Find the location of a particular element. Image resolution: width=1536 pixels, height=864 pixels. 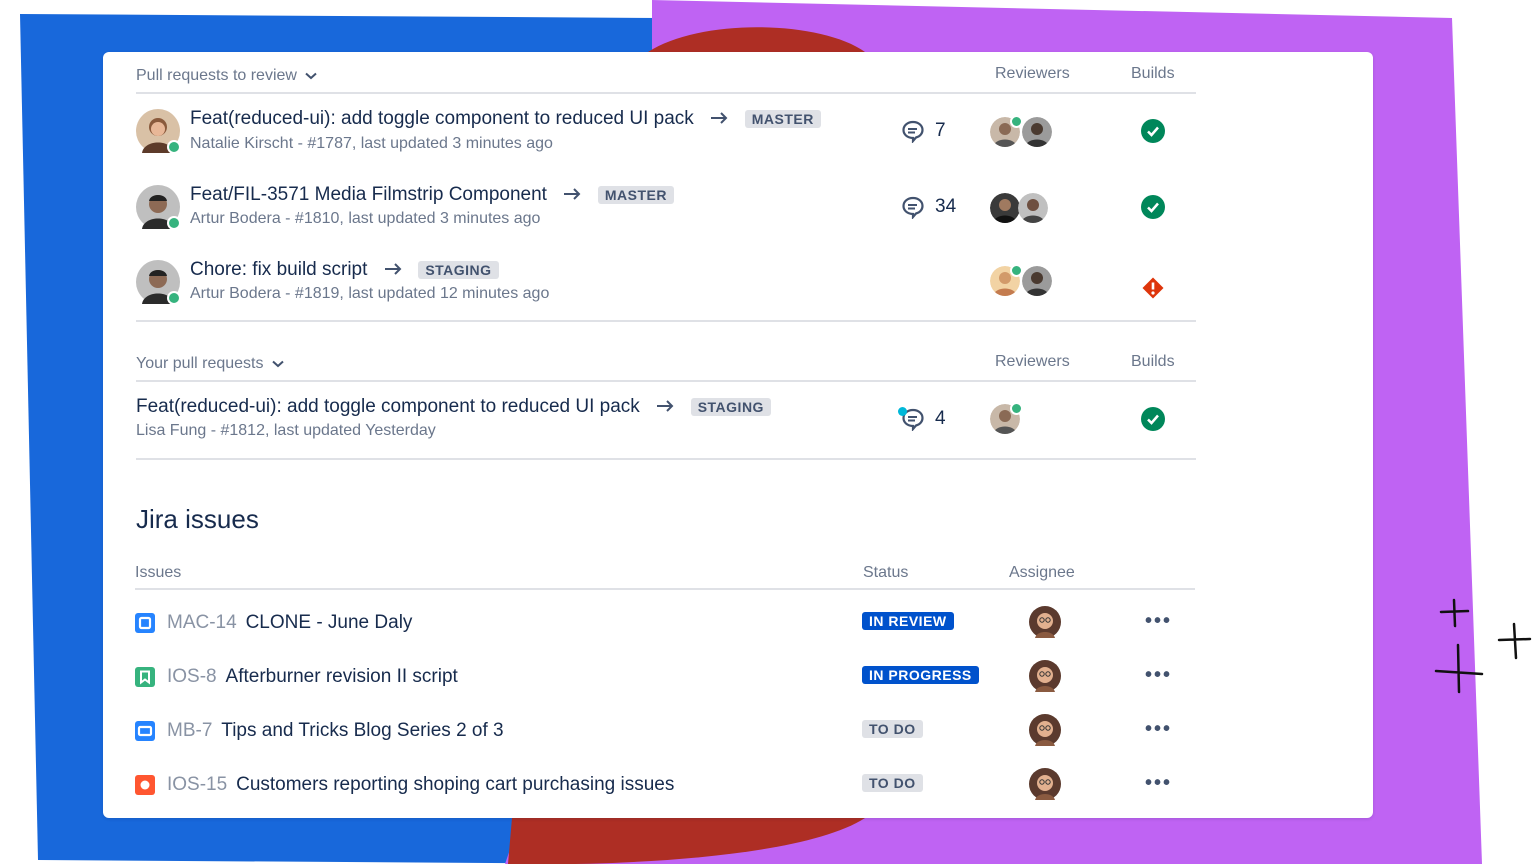

build-failed-icon is located at coordinates (1153, 288).